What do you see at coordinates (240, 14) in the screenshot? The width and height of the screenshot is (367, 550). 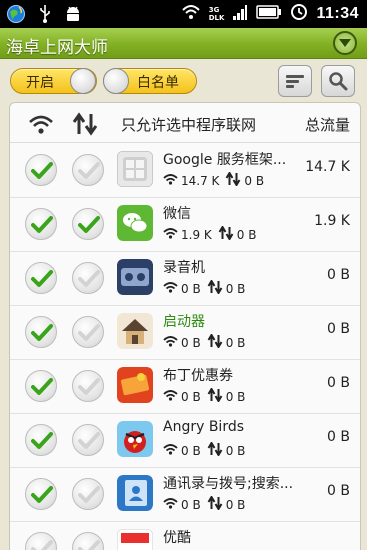 I see `signal-icon` at bounding box center [240, 14].